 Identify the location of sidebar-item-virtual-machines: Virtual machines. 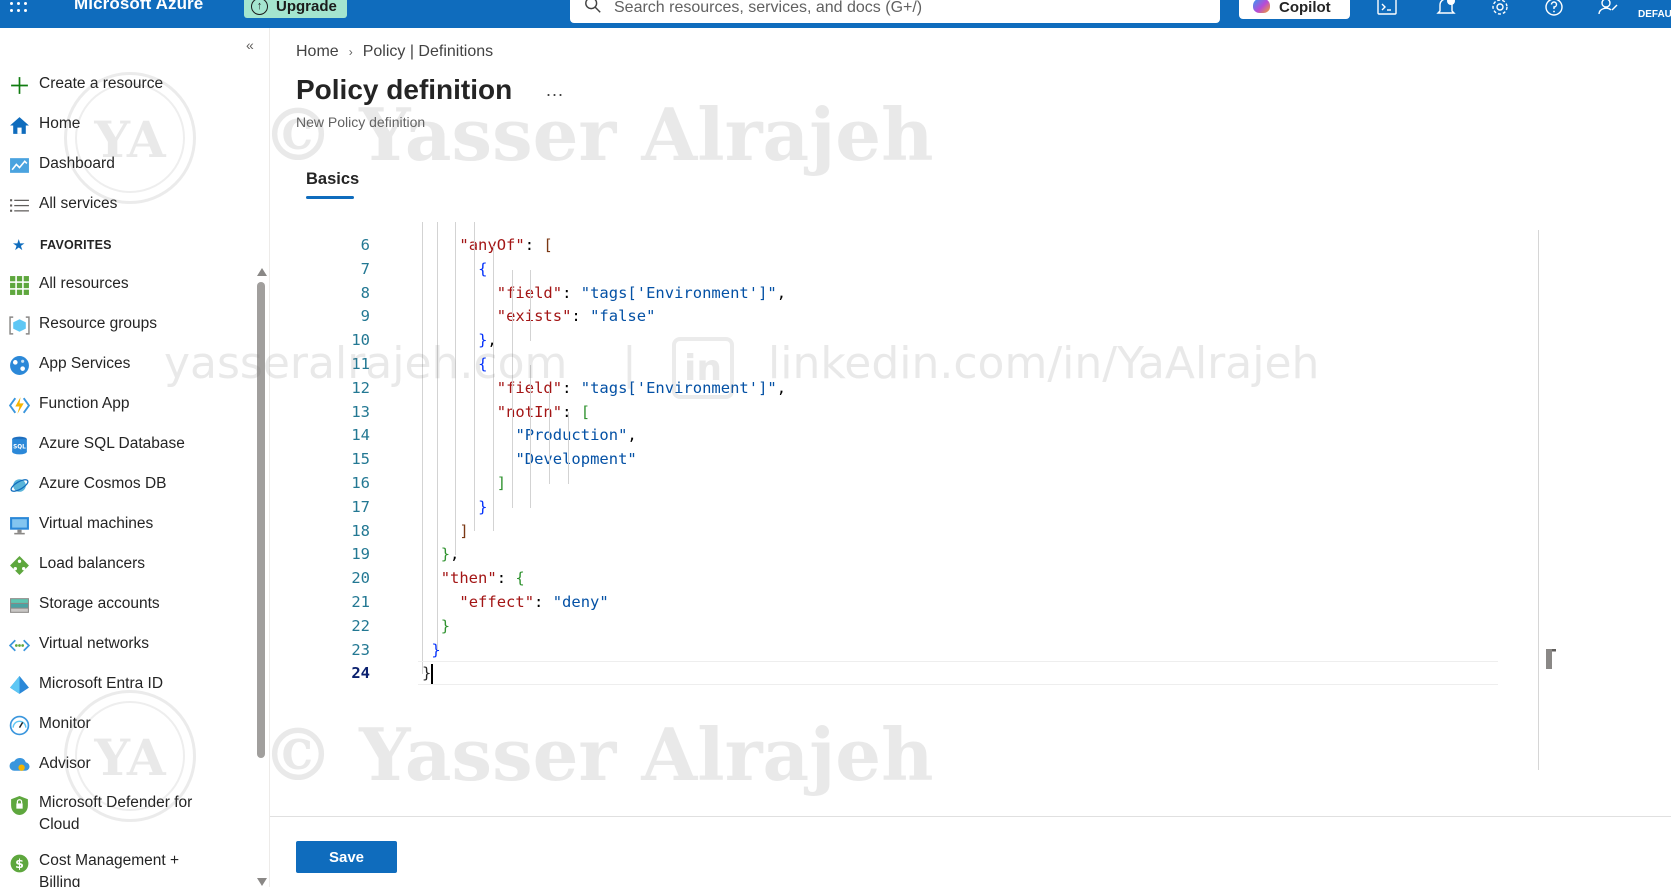
(125, 524).